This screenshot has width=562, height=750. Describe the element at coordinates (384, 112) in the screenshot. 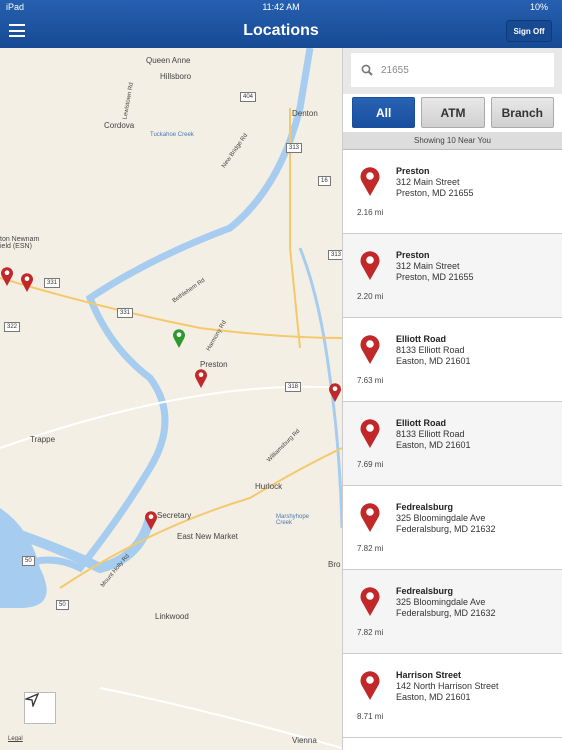

I see `filter-all-button: All` at that location.